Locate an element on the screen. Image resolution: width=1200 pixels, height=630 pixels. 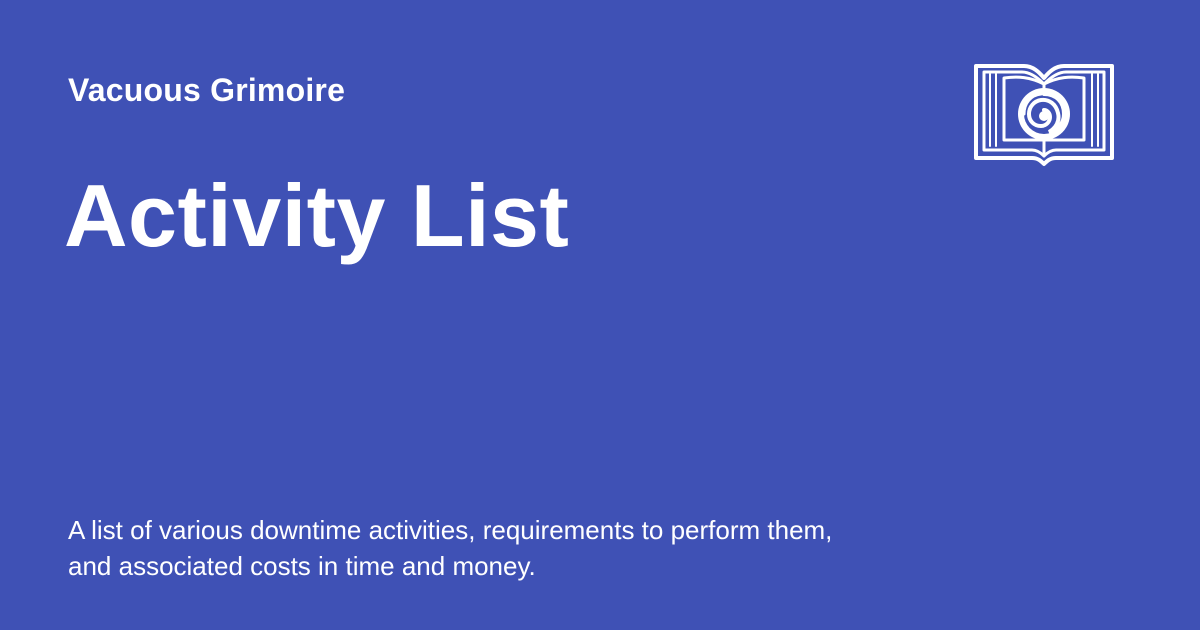
site-name: Vacuous Grimoire is located at coordinates (207, 90).